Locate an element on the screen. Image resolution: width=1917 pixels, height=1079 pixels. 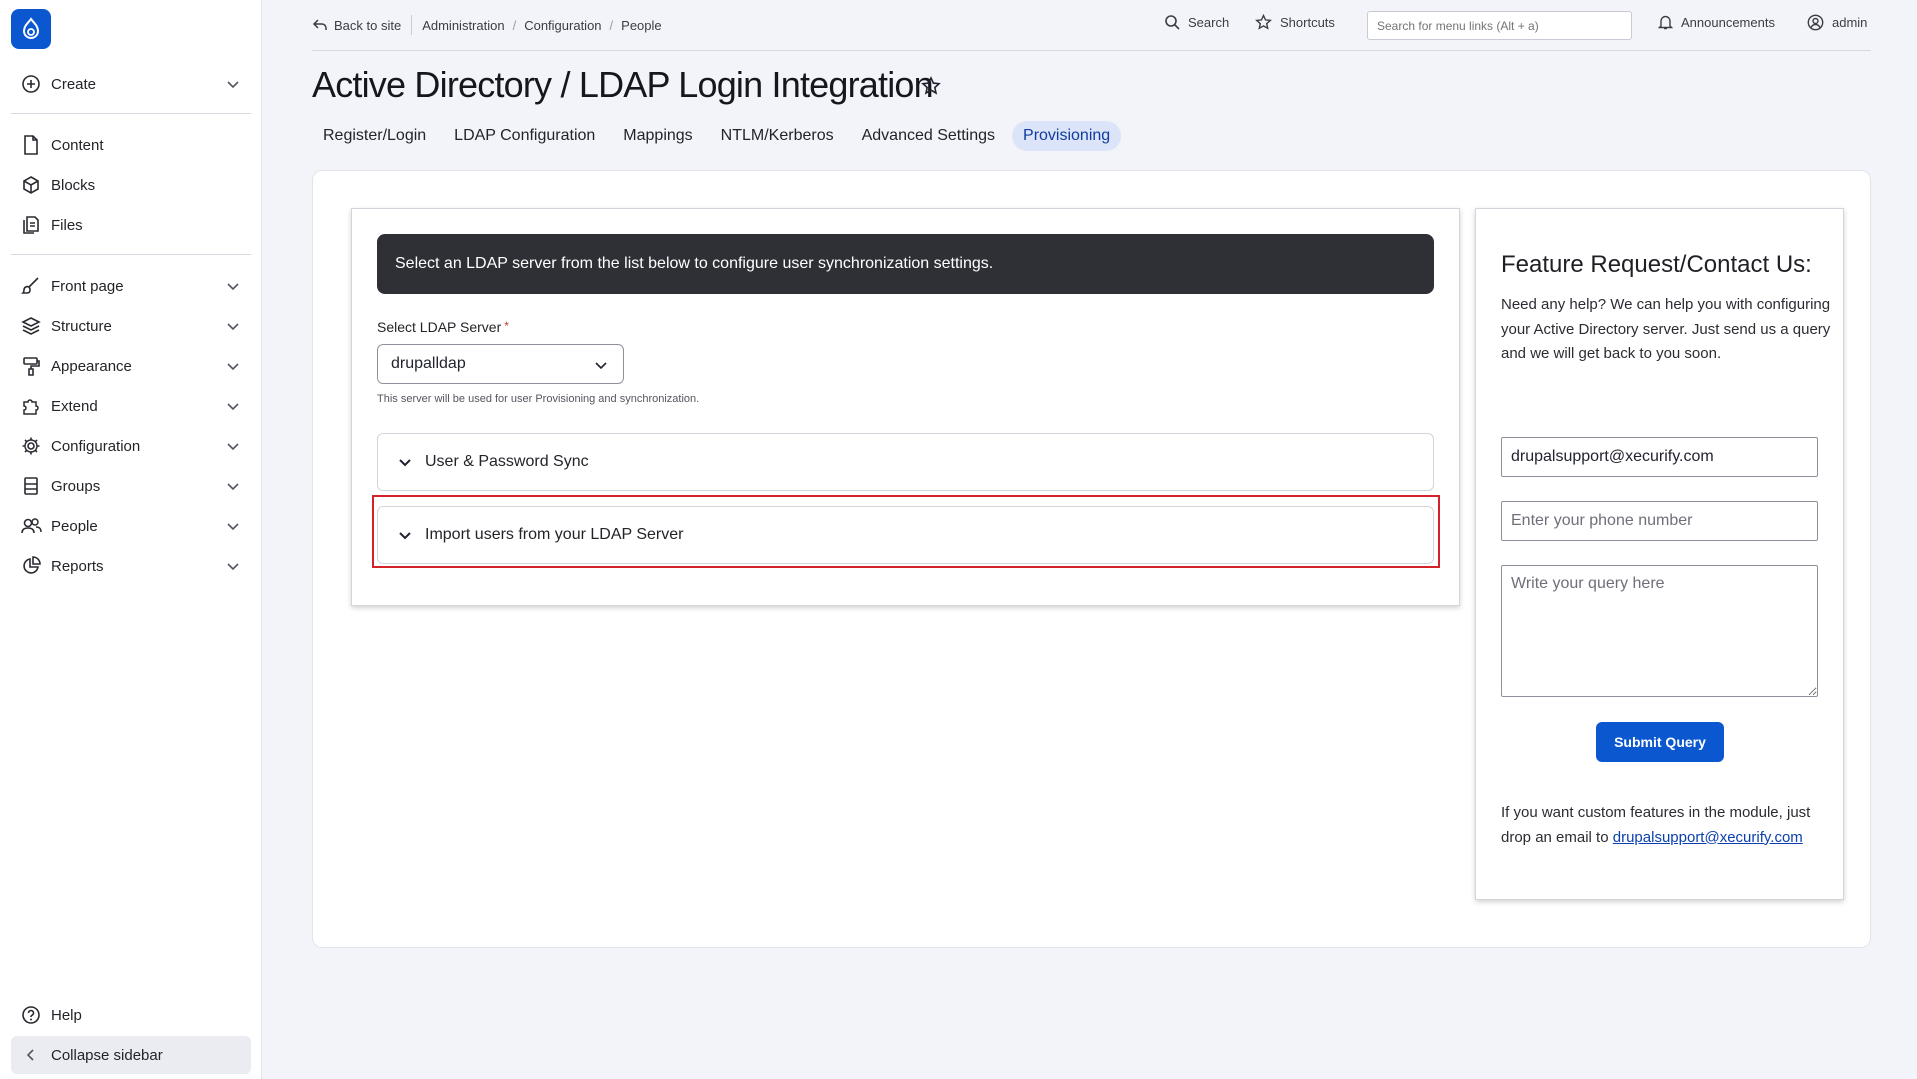
sidebar-divider is located at coordinates (131, 113).